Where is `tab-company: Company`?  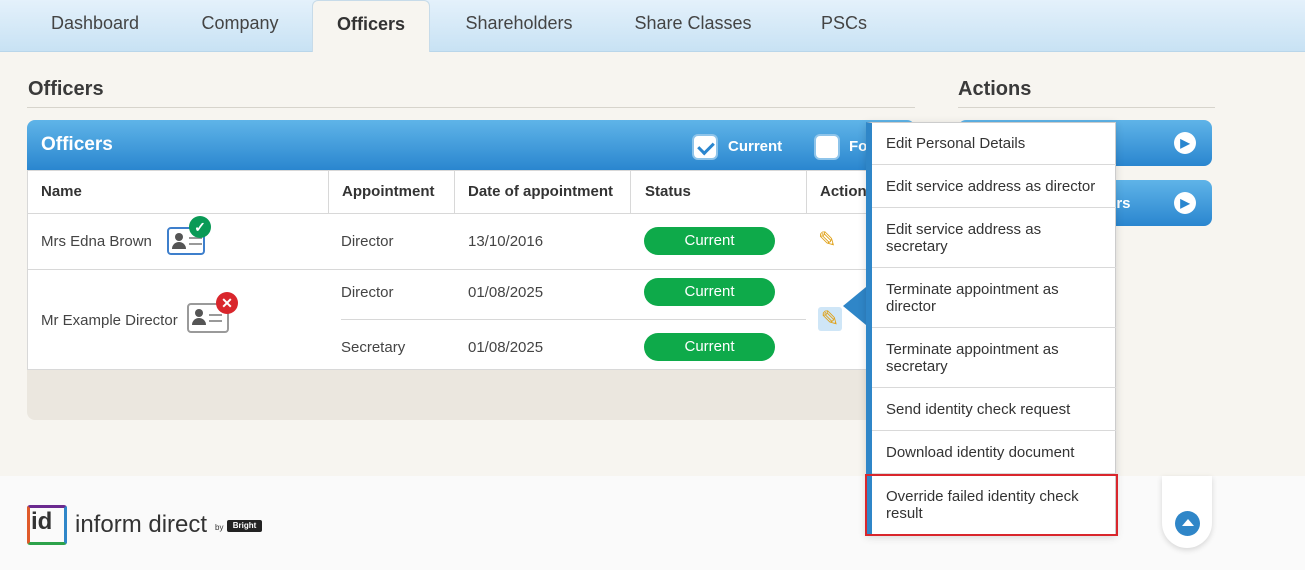
tab-company: Company is located at coordinates (240, 26).